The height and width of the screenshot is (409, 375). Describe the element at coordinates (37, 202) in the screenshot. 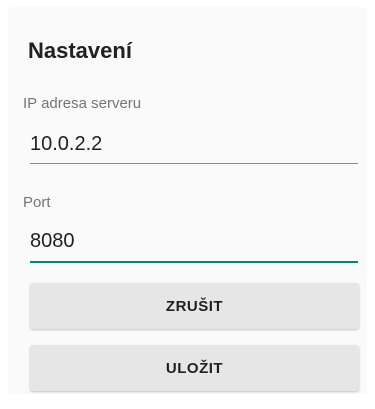

I see `port-label: Port` at that location.